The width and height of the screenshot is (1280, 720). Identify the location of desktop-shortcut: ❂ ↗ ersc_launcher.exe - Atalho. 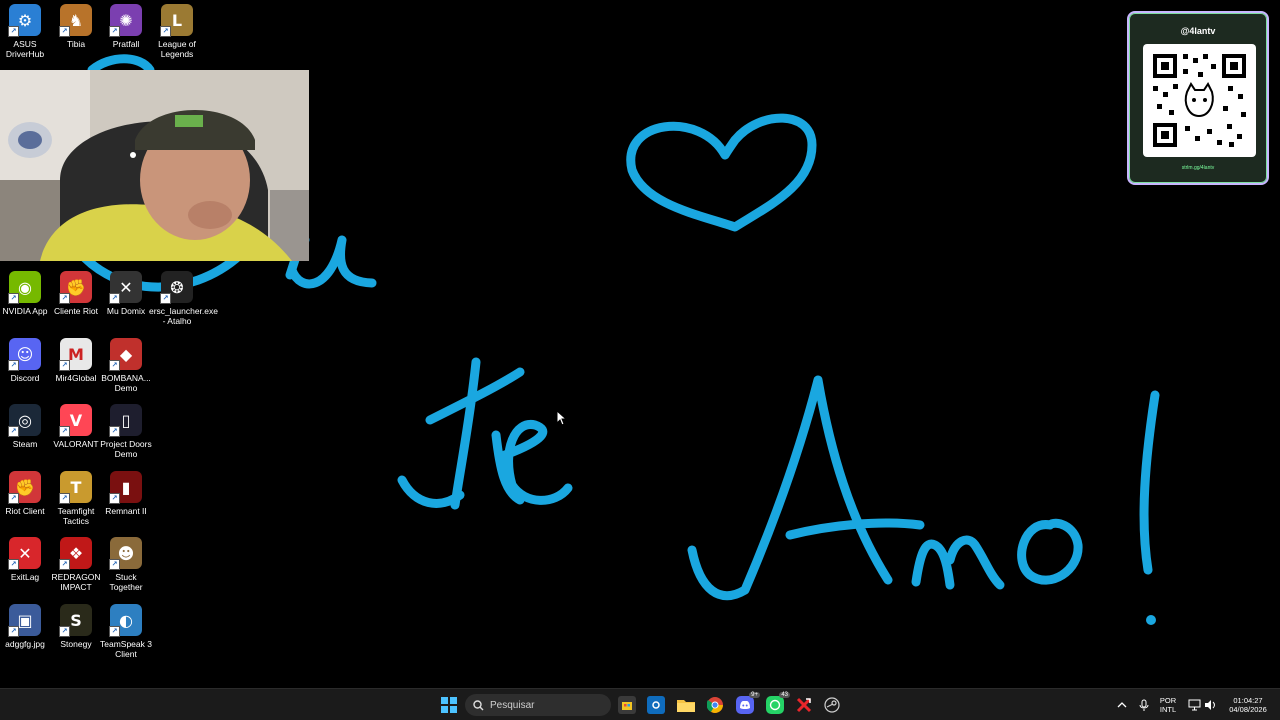
(183, 298).